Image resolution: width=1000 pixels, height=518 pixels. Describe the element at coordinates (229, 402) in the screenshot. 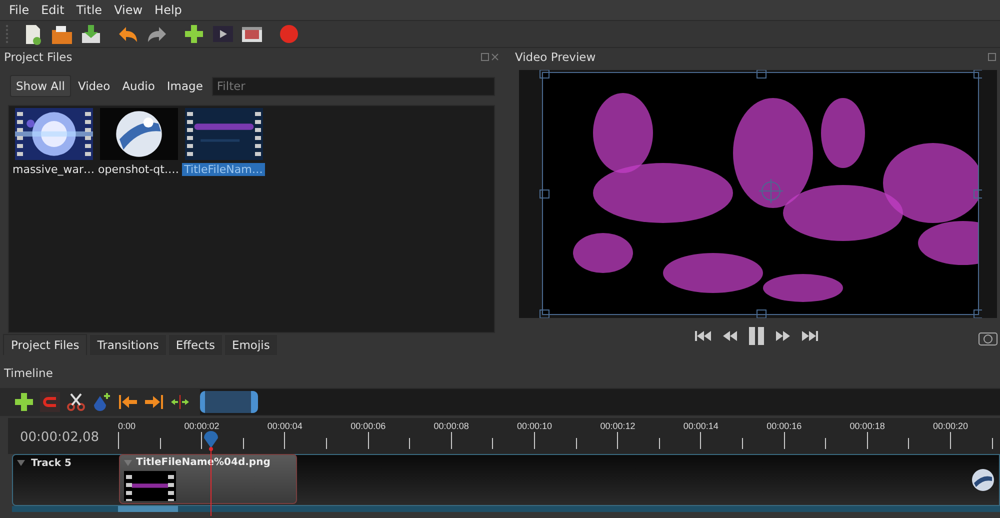

I see `zoom-slider` at that location.